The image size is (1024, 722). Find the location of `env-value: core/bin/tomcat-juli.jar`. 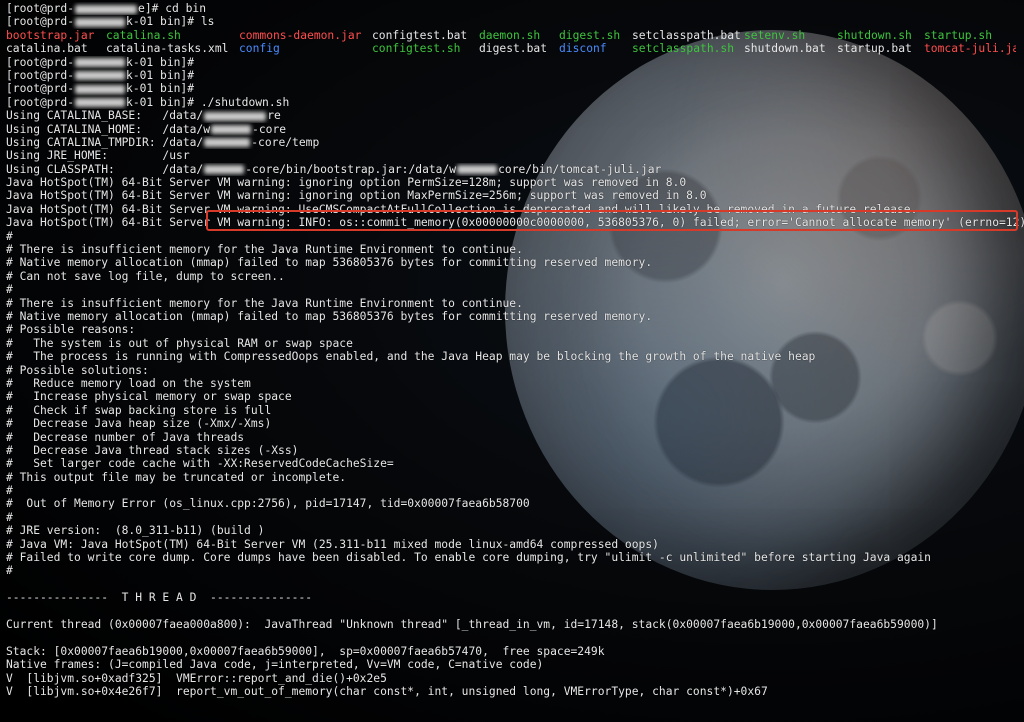

env-value: core/bin/tomcat-juli.jar is located at coordinates (580, 169).